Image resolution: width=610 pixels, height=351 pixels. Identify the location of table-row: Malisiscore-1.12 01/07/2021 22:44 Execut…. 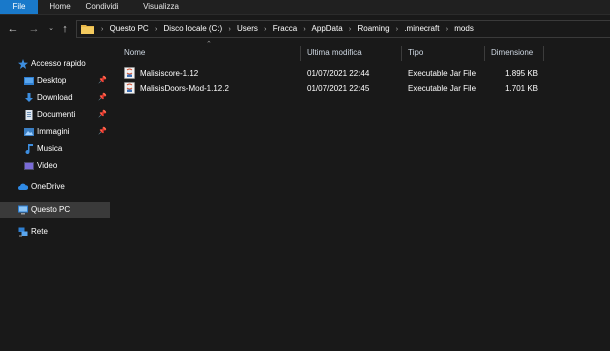
(338, 73).